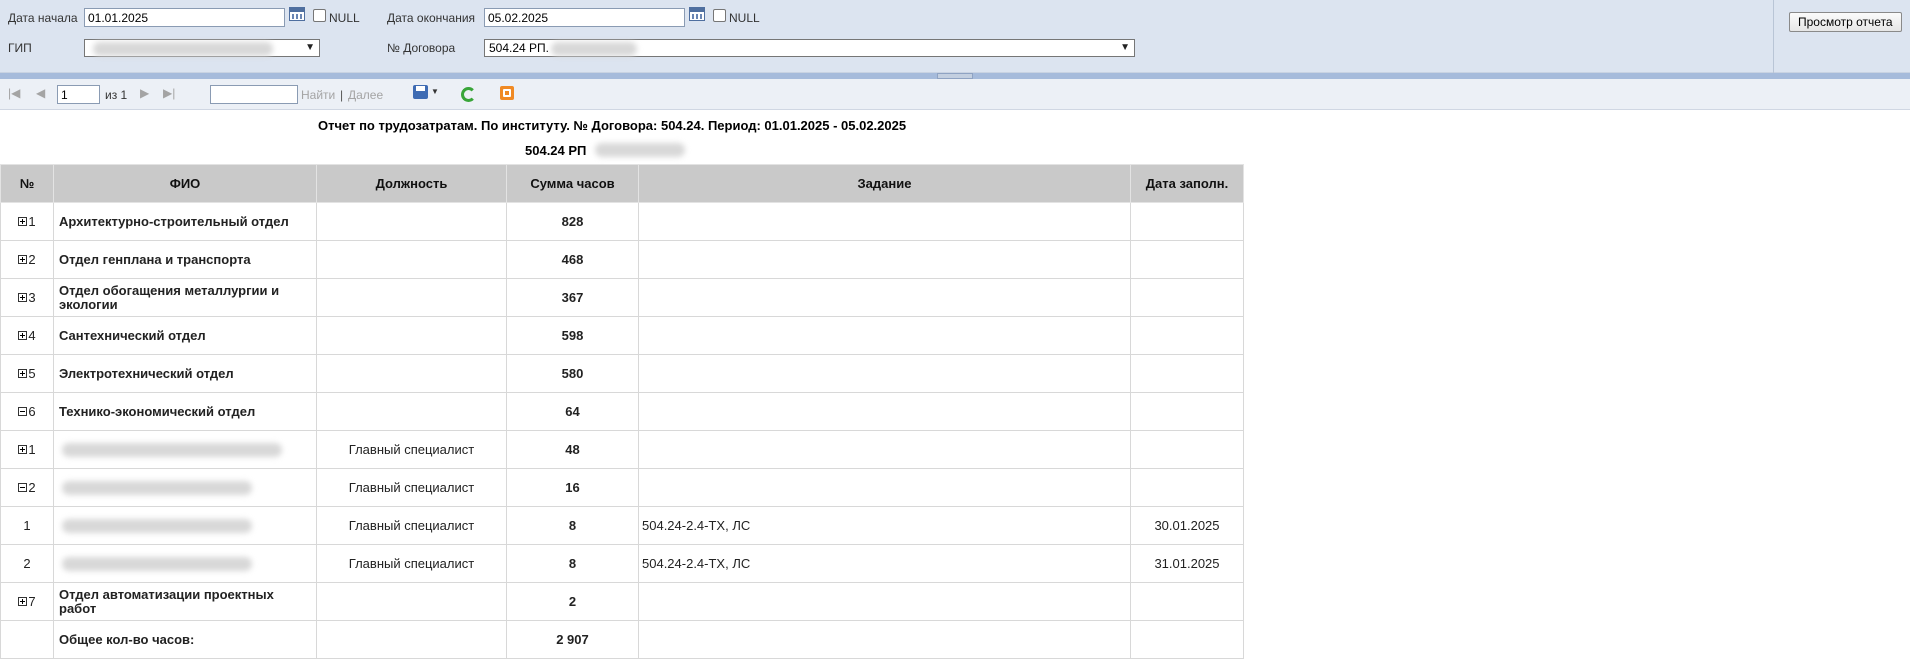 The width and height of the screenshot is (1910, 669). I want to click on atom-feed-icon, so click(507, 93).